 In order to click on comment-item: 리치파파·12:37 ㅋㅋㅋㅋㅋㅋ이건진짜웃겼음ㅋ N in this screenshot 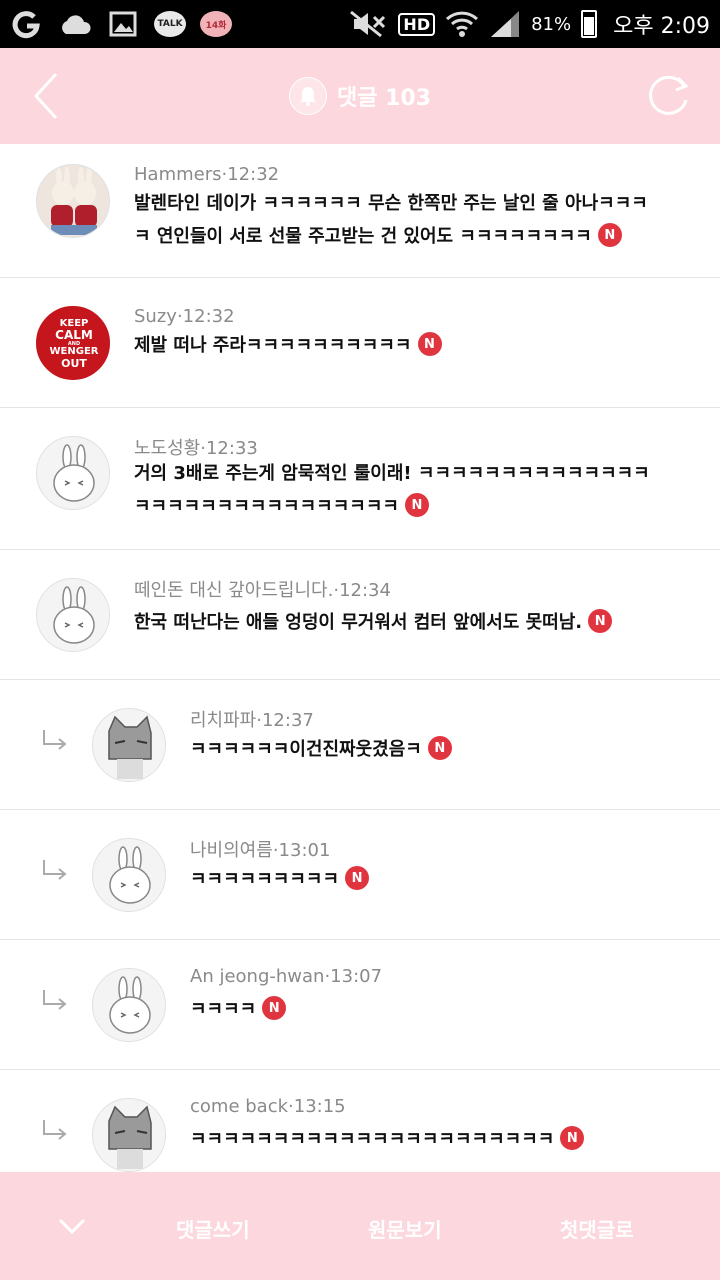, I will do `click(360, 745)`.